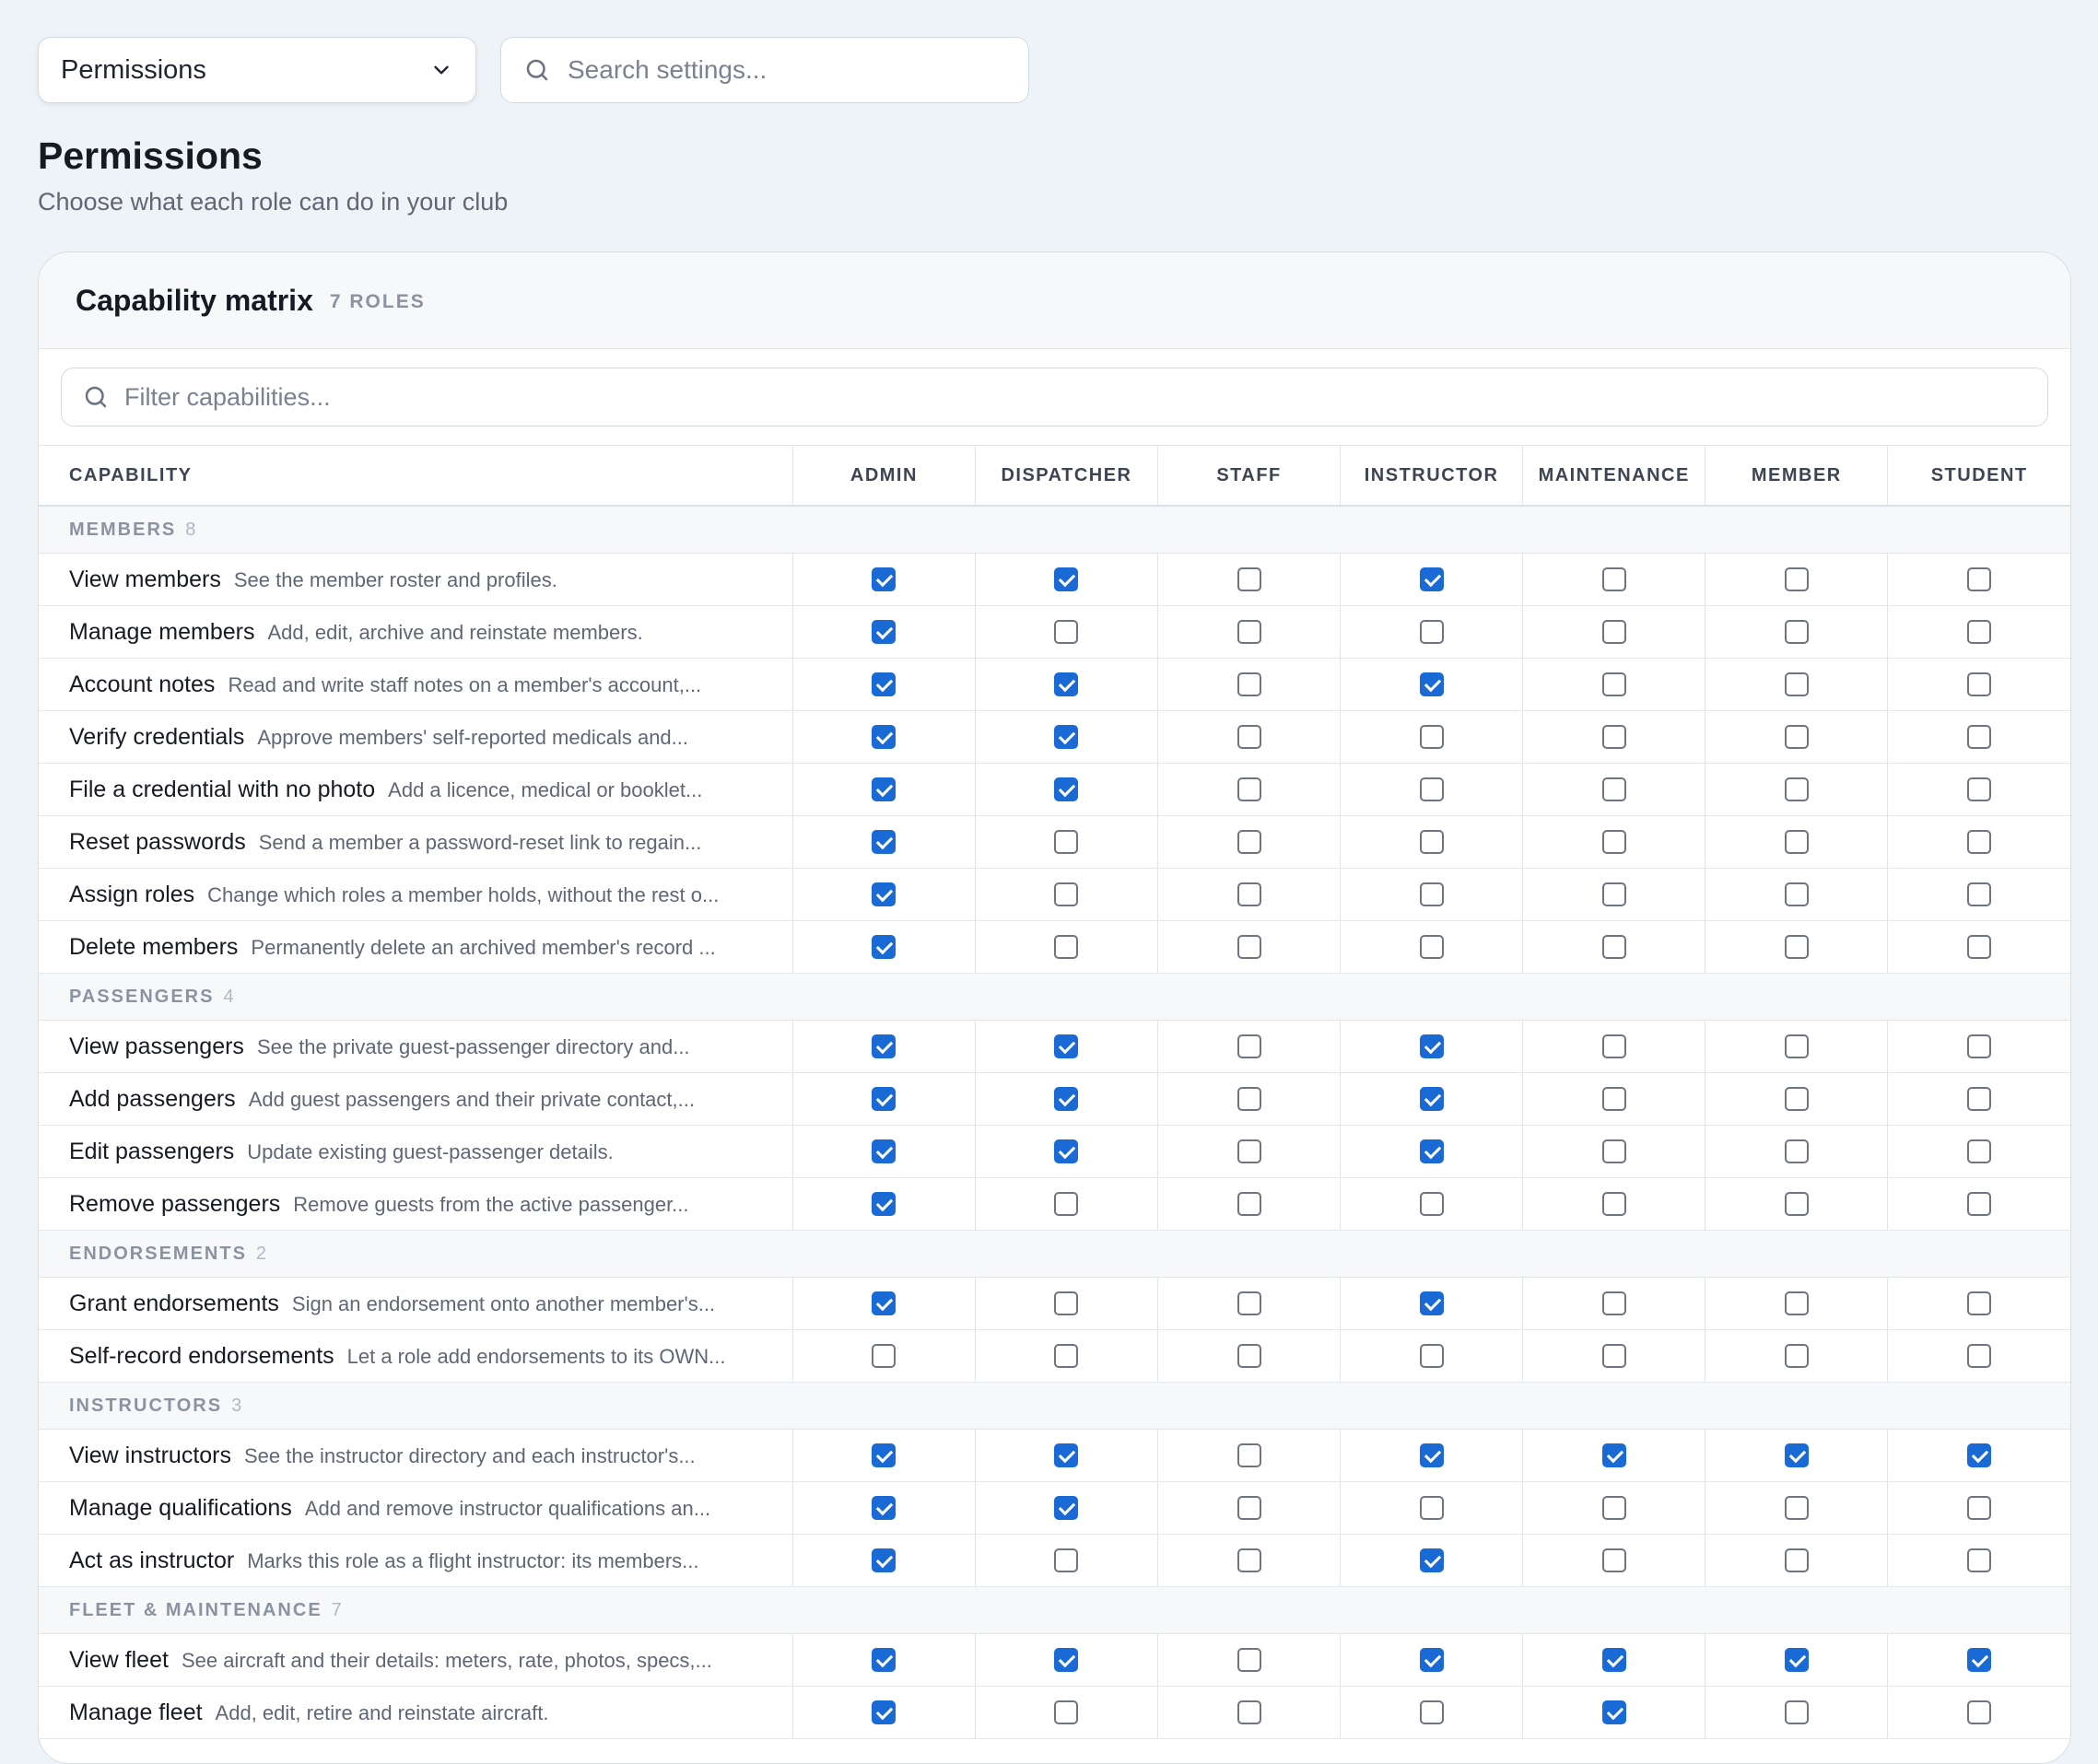 The height and width of the screenshot is (1764, 2098). What do you see at coordinates (1075, 397) in the screenshot?
I see `capability-filter-input` at bounding box center [1075, 397].